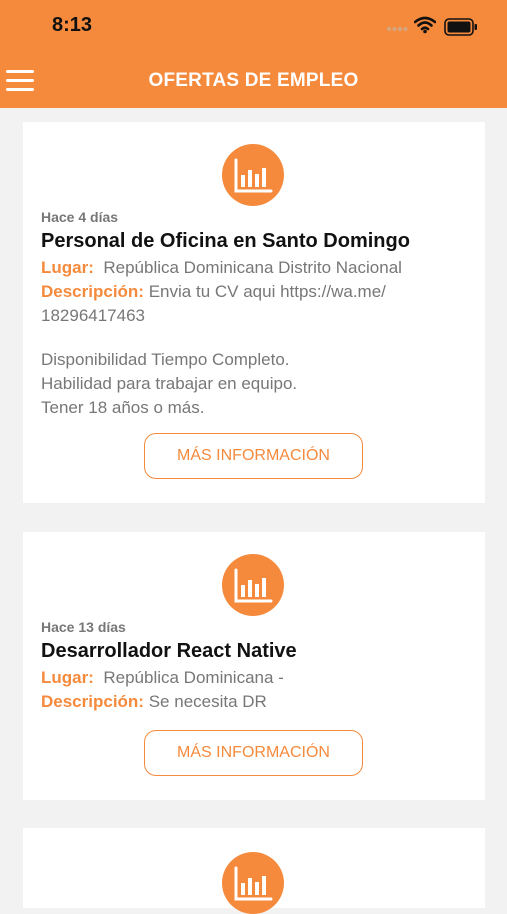 The width and height of the screenshot is (507, 914). What do you see at coordinates (123, 407) in the screenshot?
I see `description-extra-line: Tener 18 años o más.` at bounding box center [123, 407].